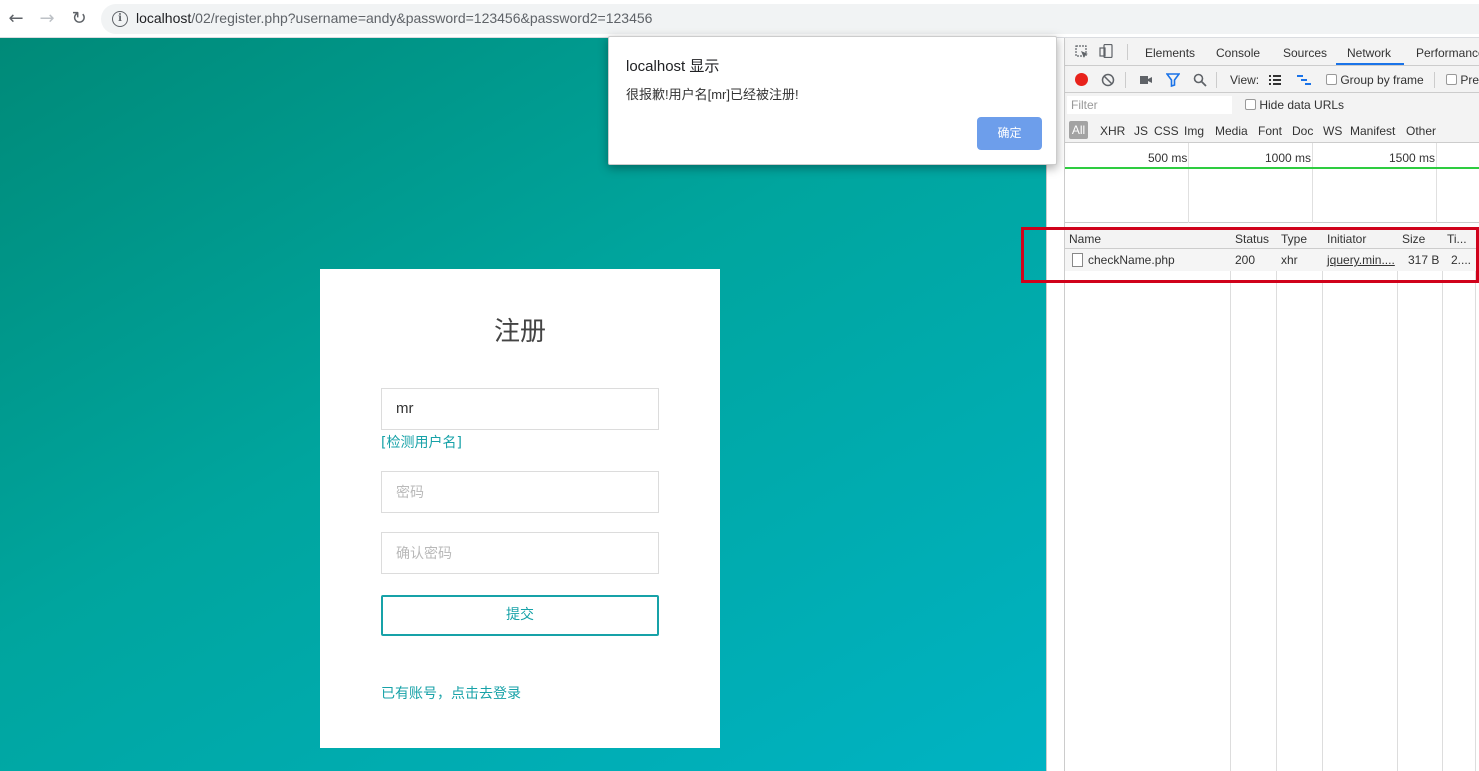 The image size is (1479, 771). I want to click on type-filter-font: Font, so click(1270, 131).